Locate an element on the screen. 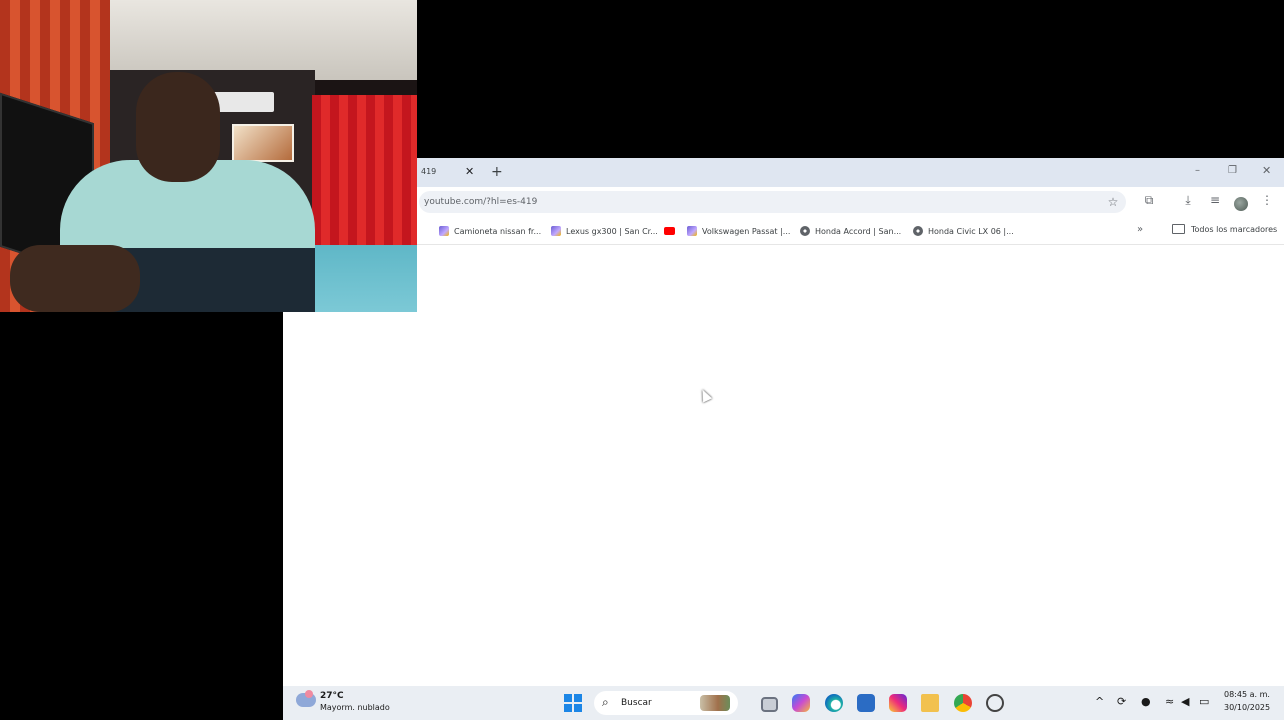  search-icon: ⌕ is located at coordinates (605, 702).